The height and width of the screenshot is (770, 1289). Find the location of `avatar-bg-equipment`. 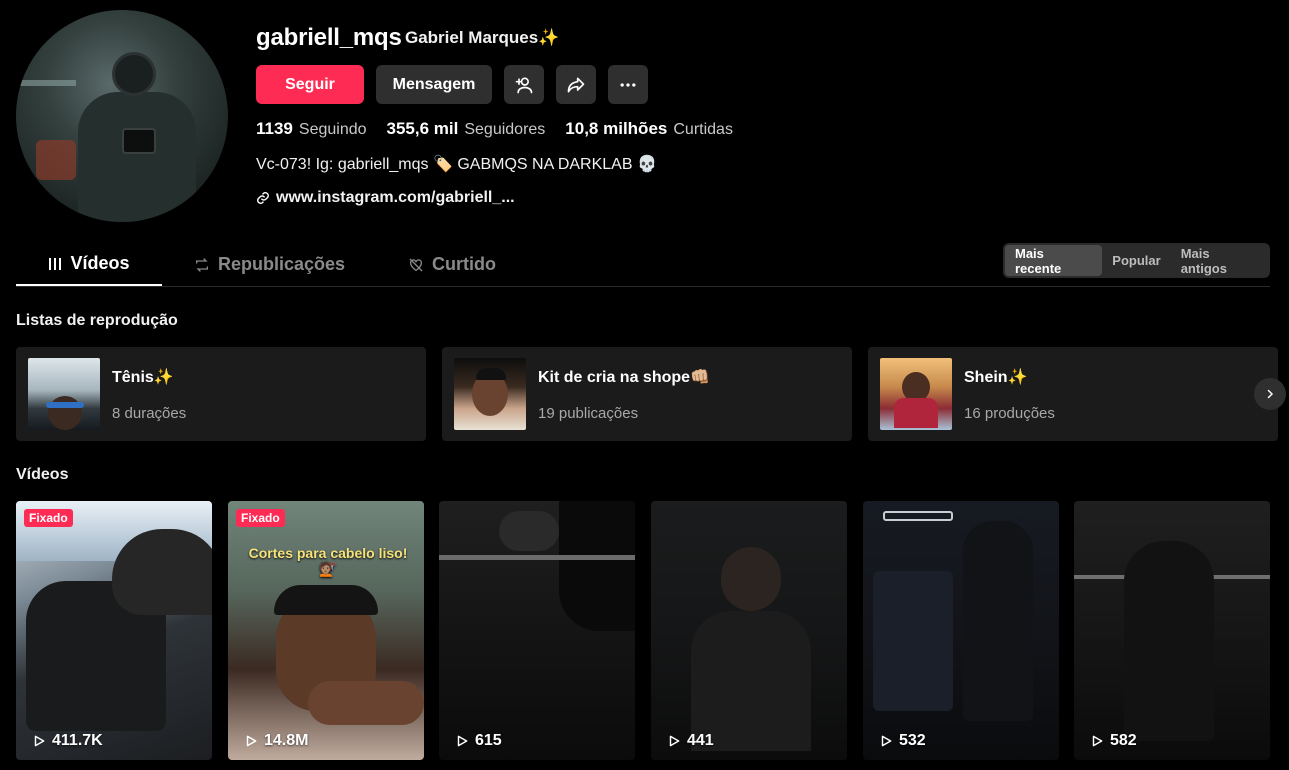

avatar-bg-equipment is located at coordinates (56, 160).